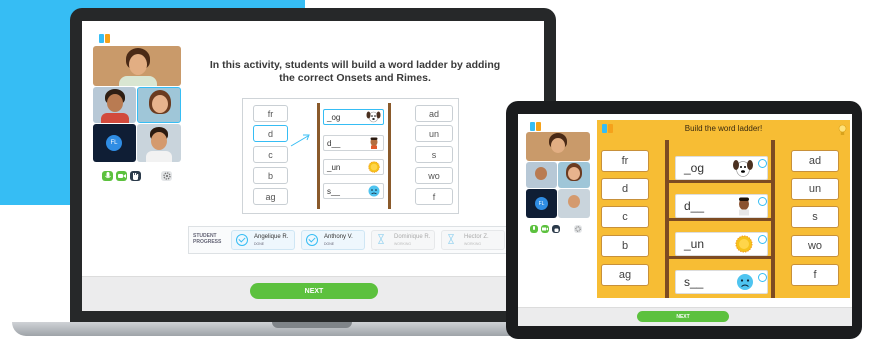 Image resolution: width=869 pixels, height=341 pixels. I want to click on student-progress-item: Anthony V. DONE, so click(333, 240).